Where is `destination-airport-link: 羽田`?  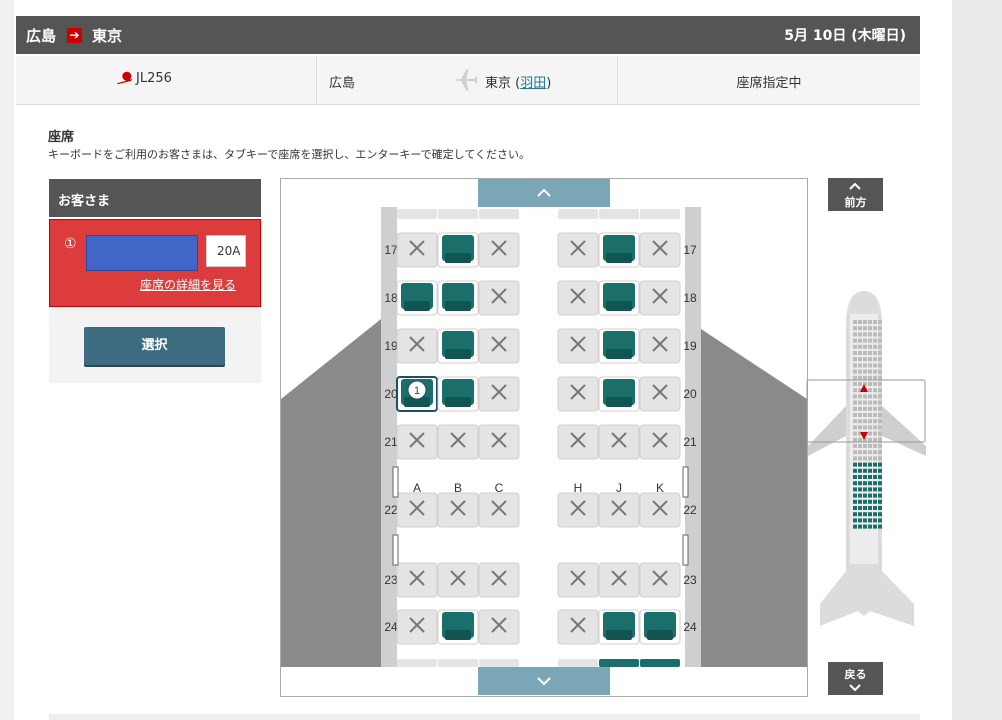 destination-airport-link: 羽田 is located at coordinates (533, 83).